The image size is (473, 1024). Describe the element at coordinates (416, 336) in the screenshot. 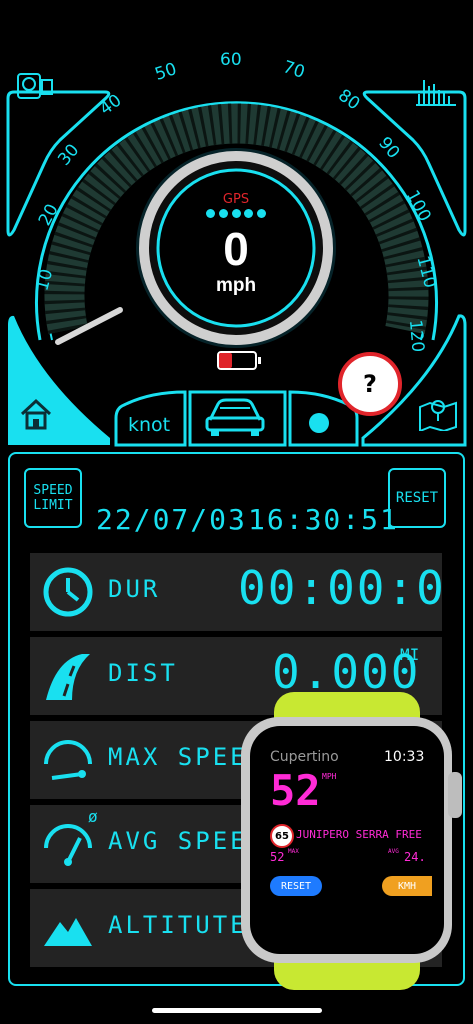

I see `tick-label-120: 120` at that location.